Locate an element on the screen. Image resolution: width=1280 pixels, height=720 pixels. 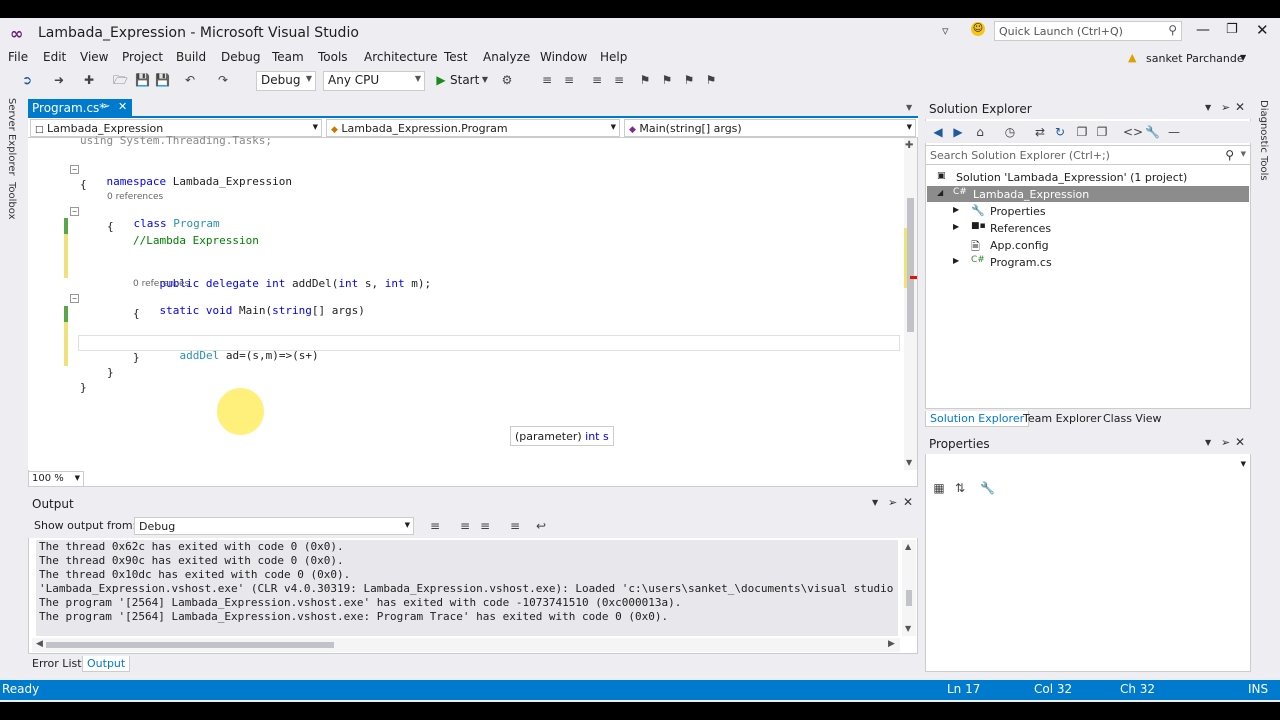
forward-icon: ▶ is located at coordinates (958, 132).